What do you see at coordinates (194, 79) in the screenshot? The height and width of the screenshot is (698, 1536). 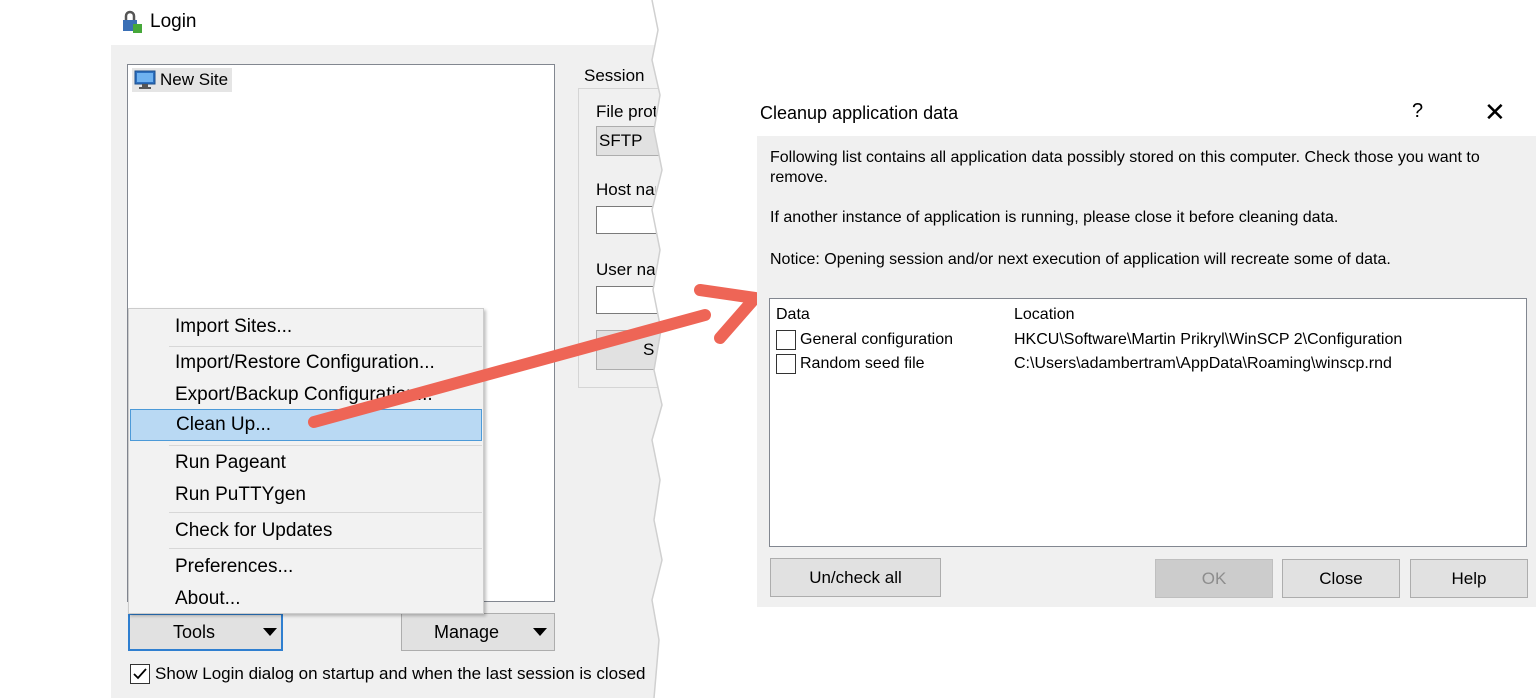 I see `site-label: New Site` at bounding box center [194, 79].